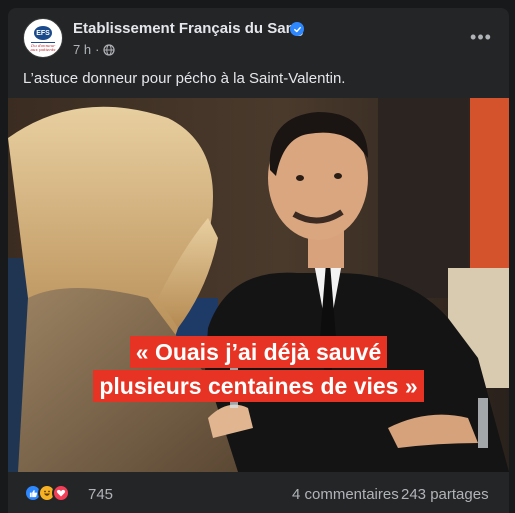 The width and height of the screenshot is (515, 513). I want to click on logo-tagline-2: aux patients, so click(43, 49).